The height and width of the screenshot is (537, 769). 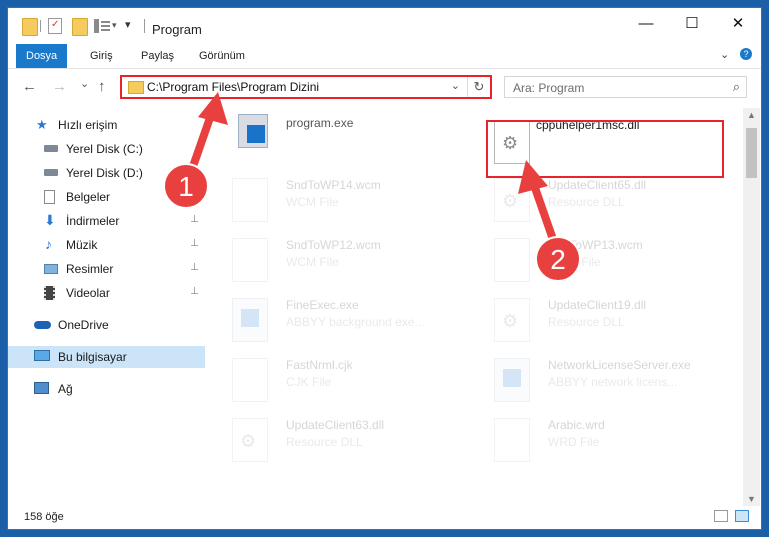 I want to click on sidebar-item-quick-access: ★ Hızlı erişim, so click(x=106, y=125).